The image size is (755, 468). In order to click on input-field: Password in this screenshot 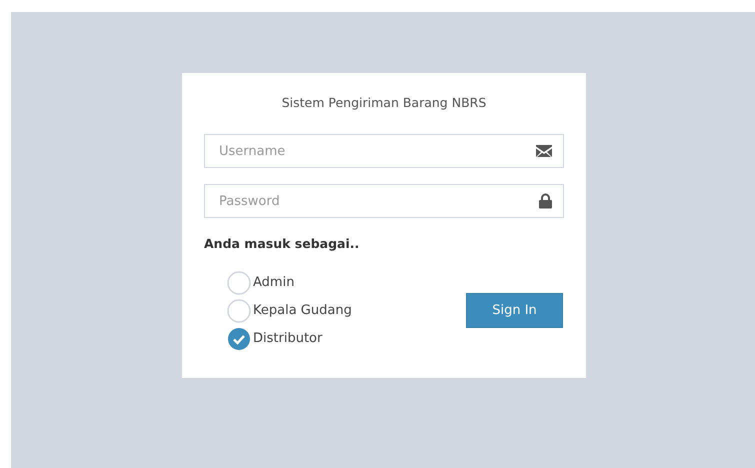, I will do `click(384, 201)`.